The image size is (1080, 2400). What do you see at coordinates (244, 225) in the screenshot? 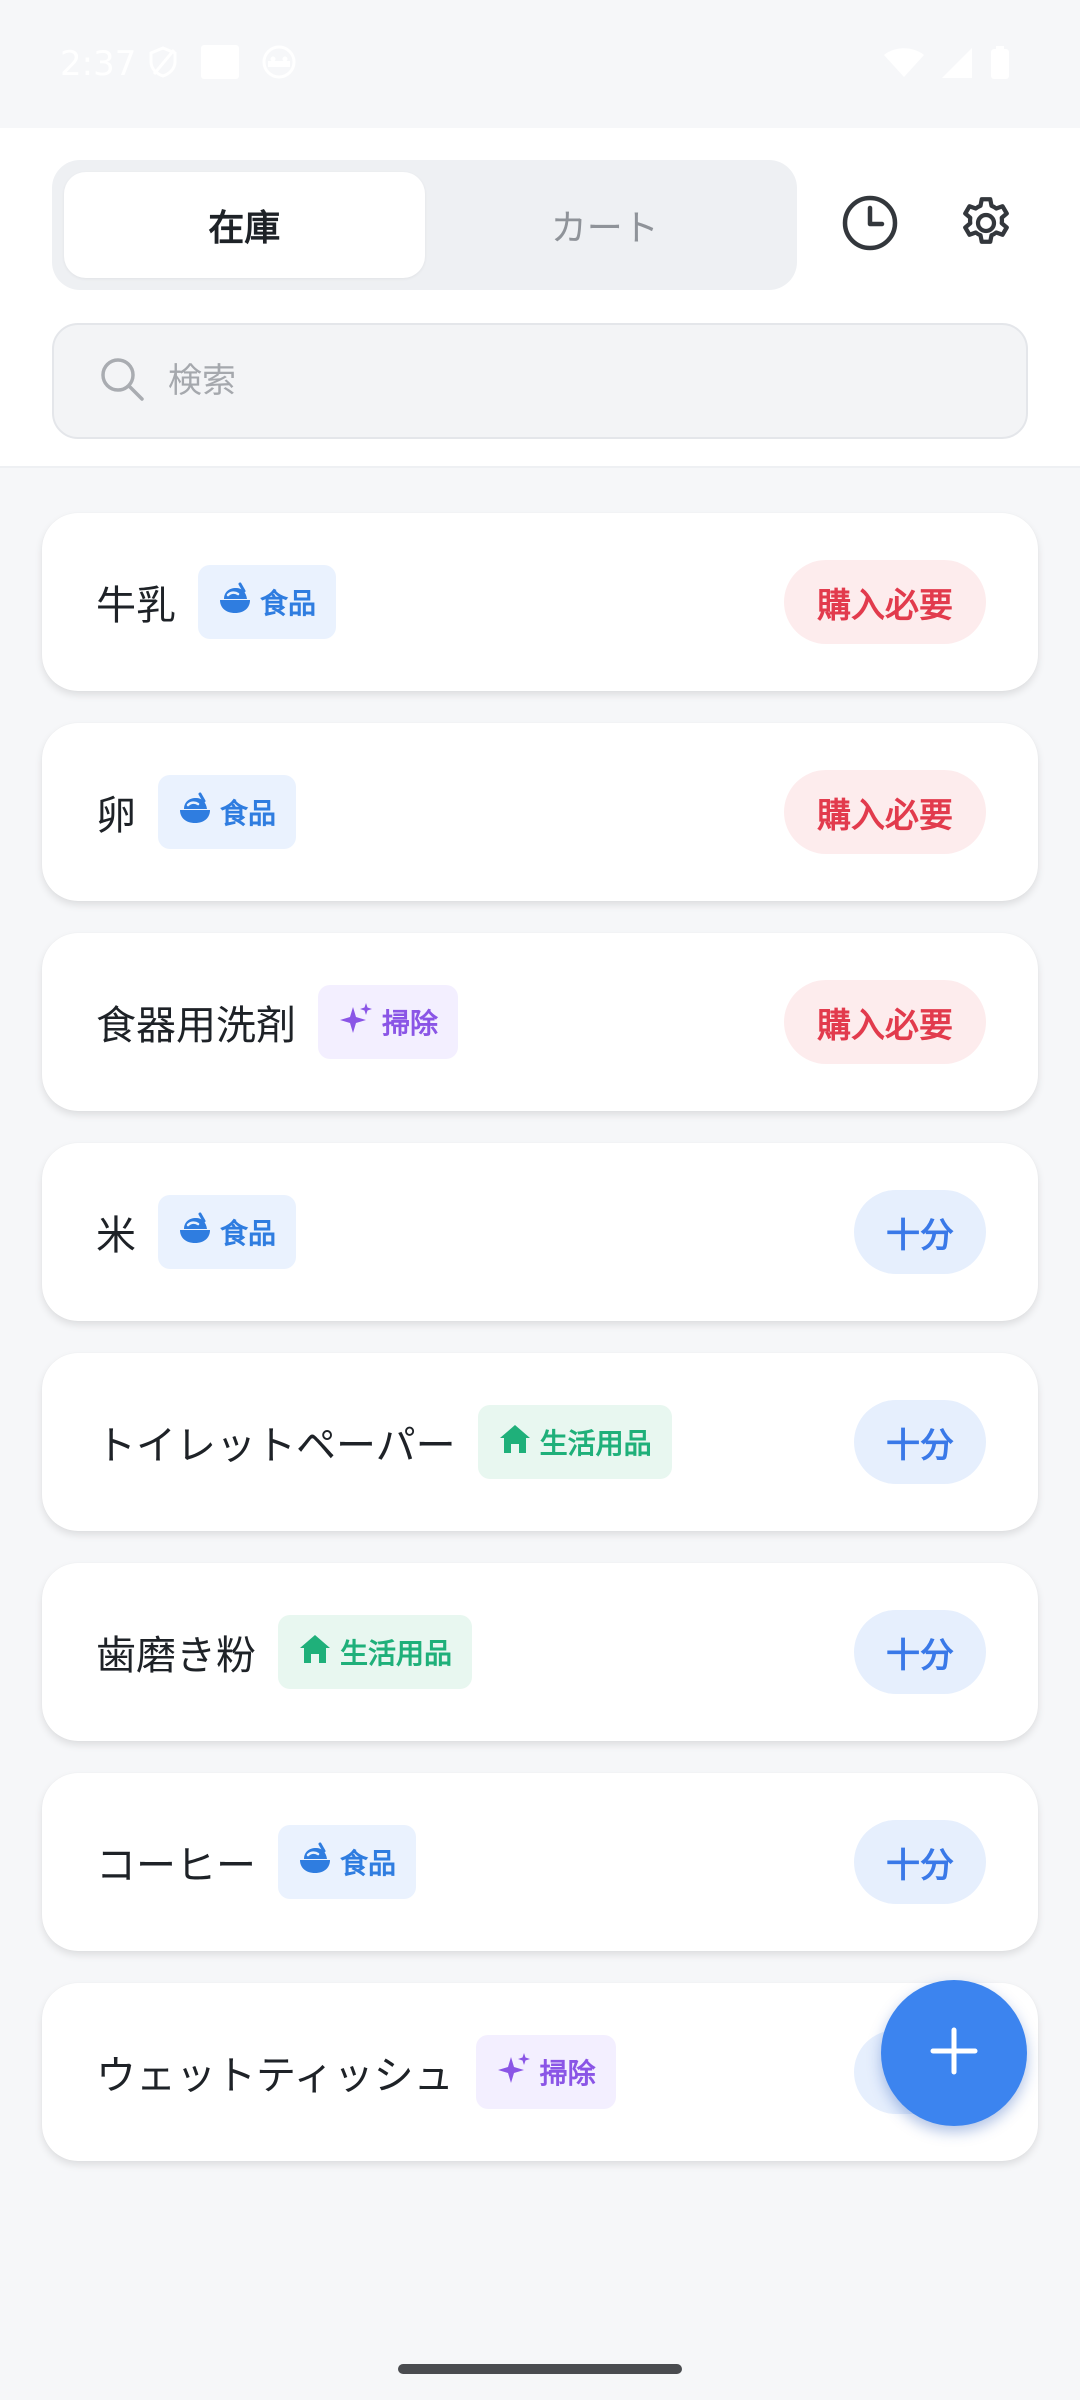
I see `tab-inventory: 在庫` at bounding box center [244, 225].